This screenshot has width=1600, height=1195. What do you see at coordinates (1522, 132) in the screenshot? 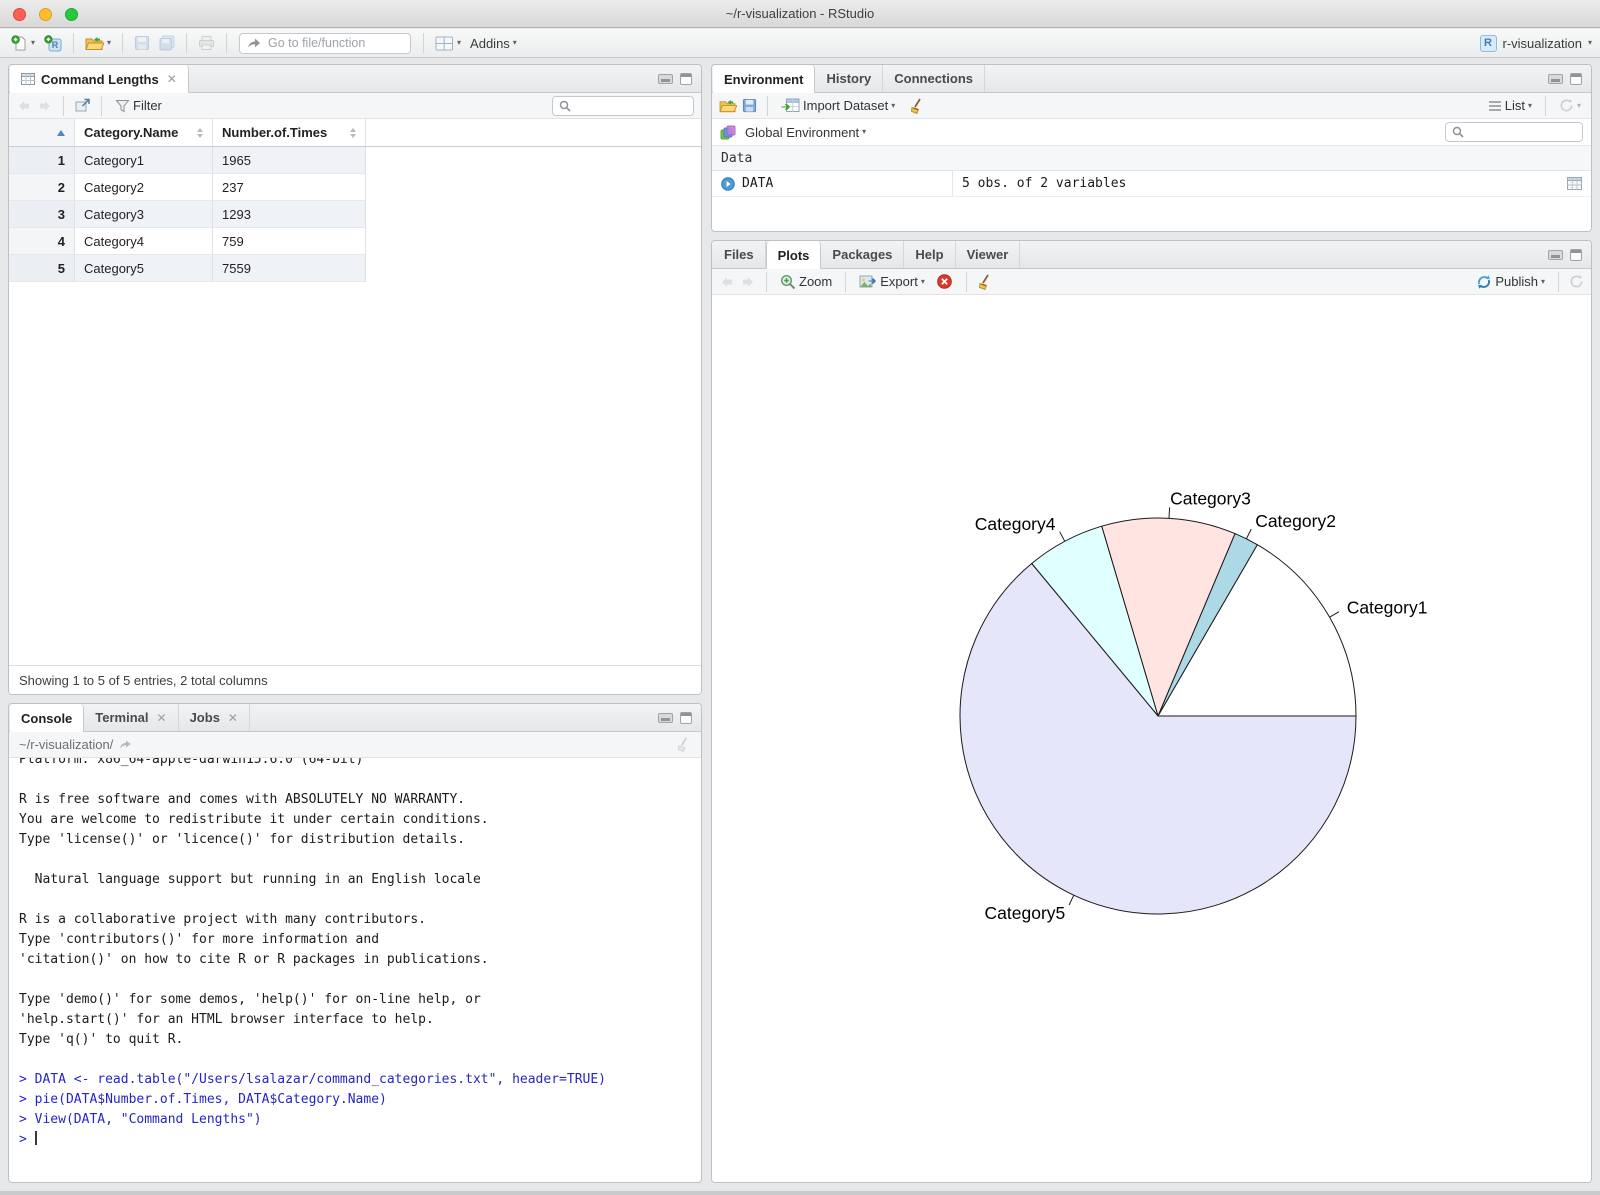
I see `environment-search-input` at bounding box center [1522, 132].